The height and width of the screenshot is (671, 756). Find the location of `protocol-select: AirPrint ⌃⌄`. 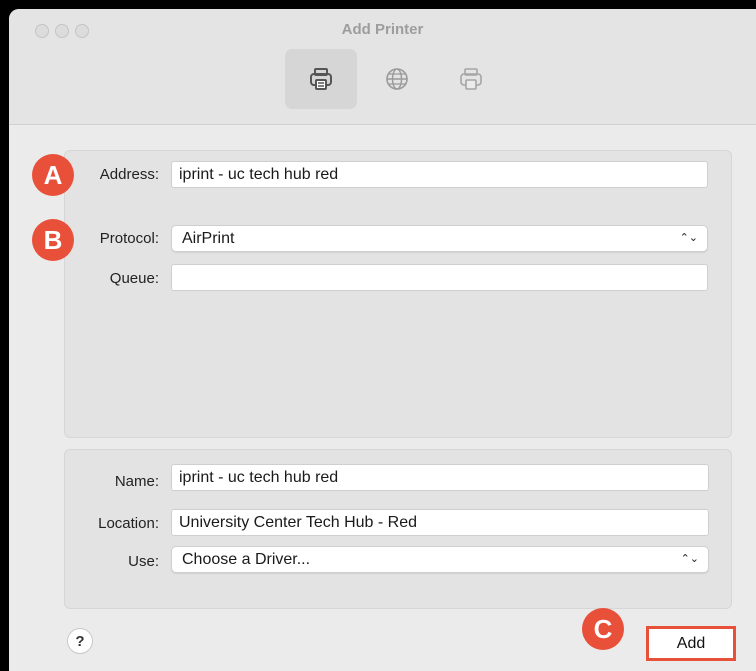

protocol-select: AirPrint ⌃⌄ is located at coordinates (439, 238).